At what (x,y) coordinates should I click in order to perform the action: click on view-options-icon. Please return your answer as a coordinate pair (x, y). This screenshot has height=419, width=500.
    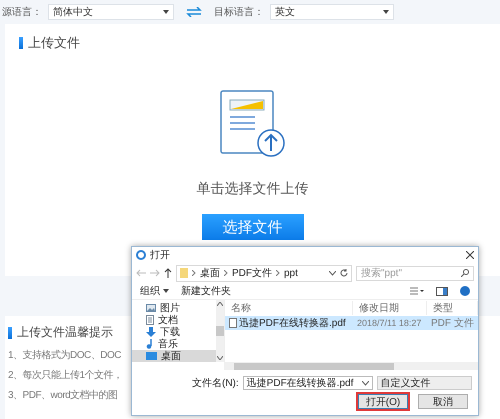
    Looking at the image, I should click on (417, 291).